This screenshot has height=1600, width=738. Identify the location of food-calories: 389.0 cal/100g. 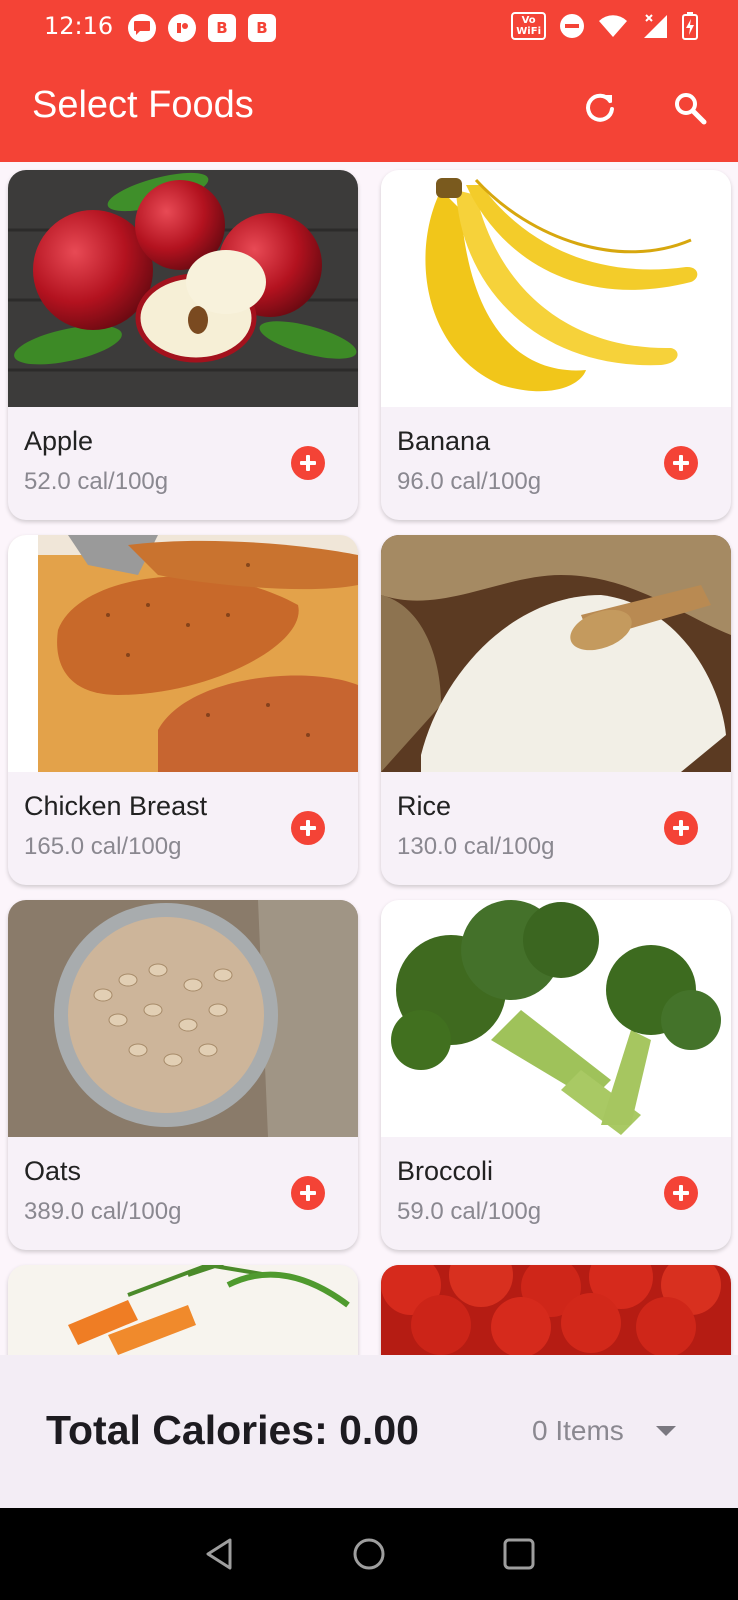
(103, 1211).